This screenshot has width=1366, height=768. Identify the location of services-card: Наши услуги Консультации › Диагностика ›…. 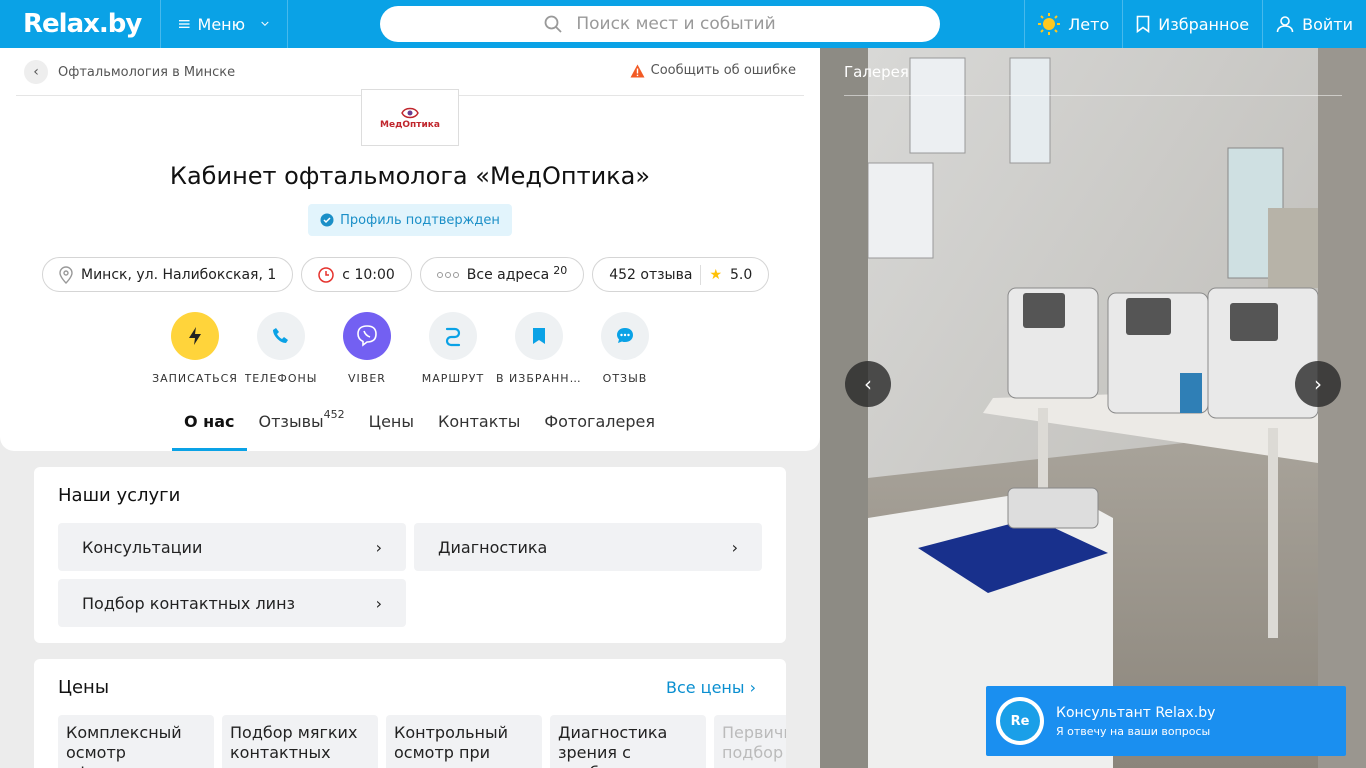
(410, 555).